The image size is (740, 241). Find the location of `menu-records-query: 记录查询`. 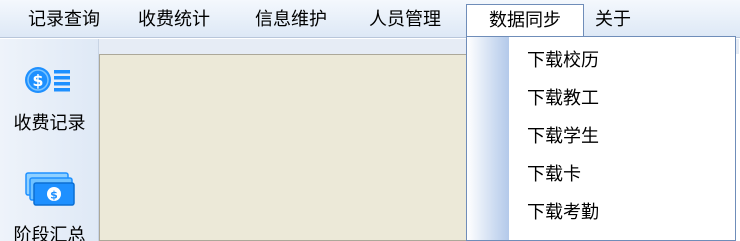

menu-records-query: 记录查询 is located at coordinates (64, 20).